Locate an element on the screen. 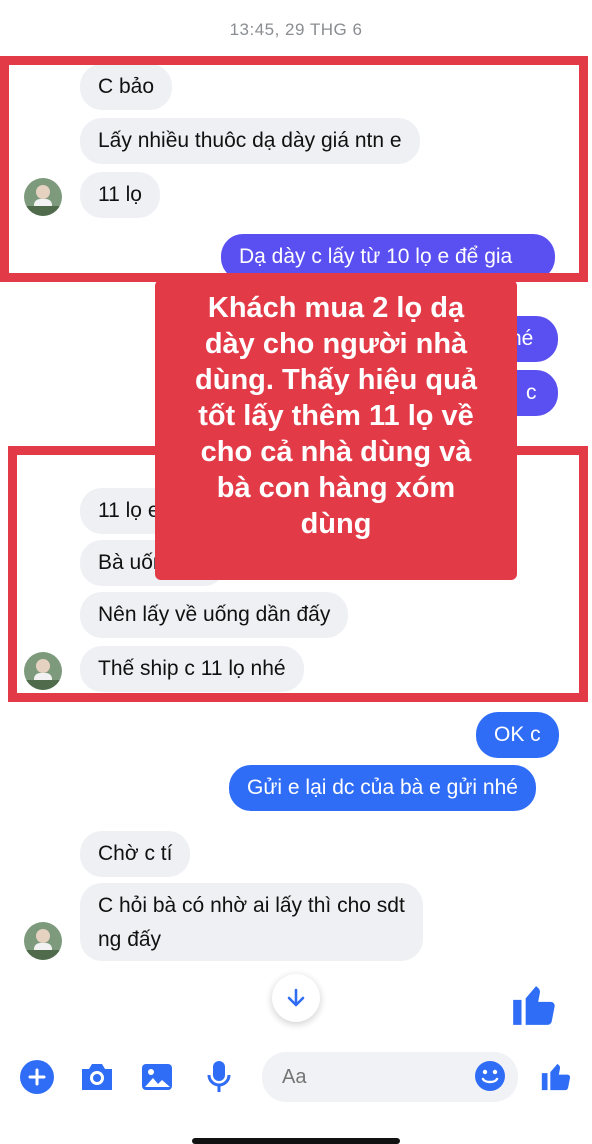  callout-line: cho cả nhà dùng và is located at coordinates (336, 452).